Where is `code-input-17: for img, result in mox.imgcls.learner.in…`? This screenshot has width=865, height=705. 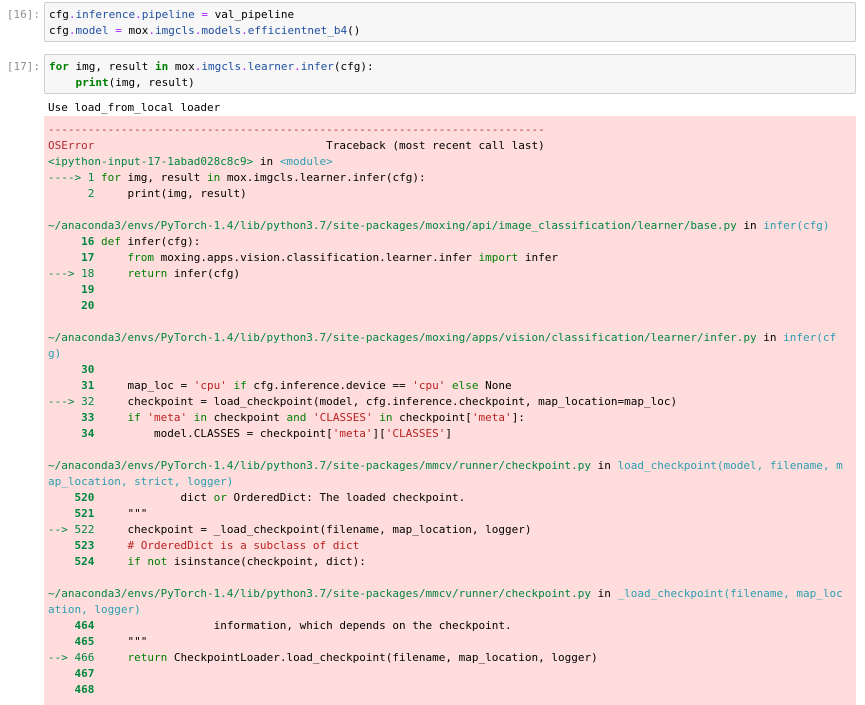
code-input-17: for img, result in mox.imgcls.learner.in… is located at coordinates (450, 74).